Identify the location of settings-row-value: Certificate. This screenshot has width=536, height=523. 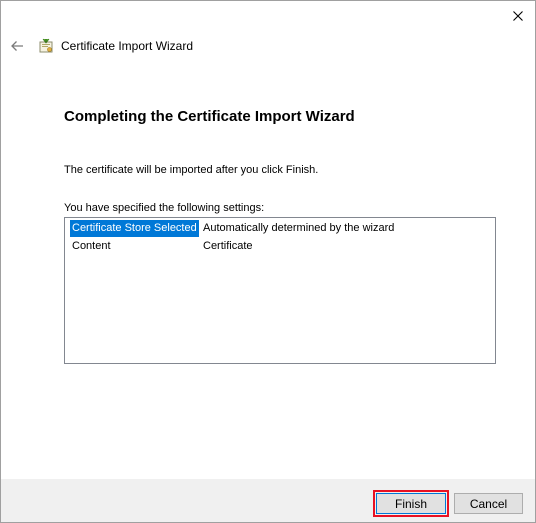
(228, 246).